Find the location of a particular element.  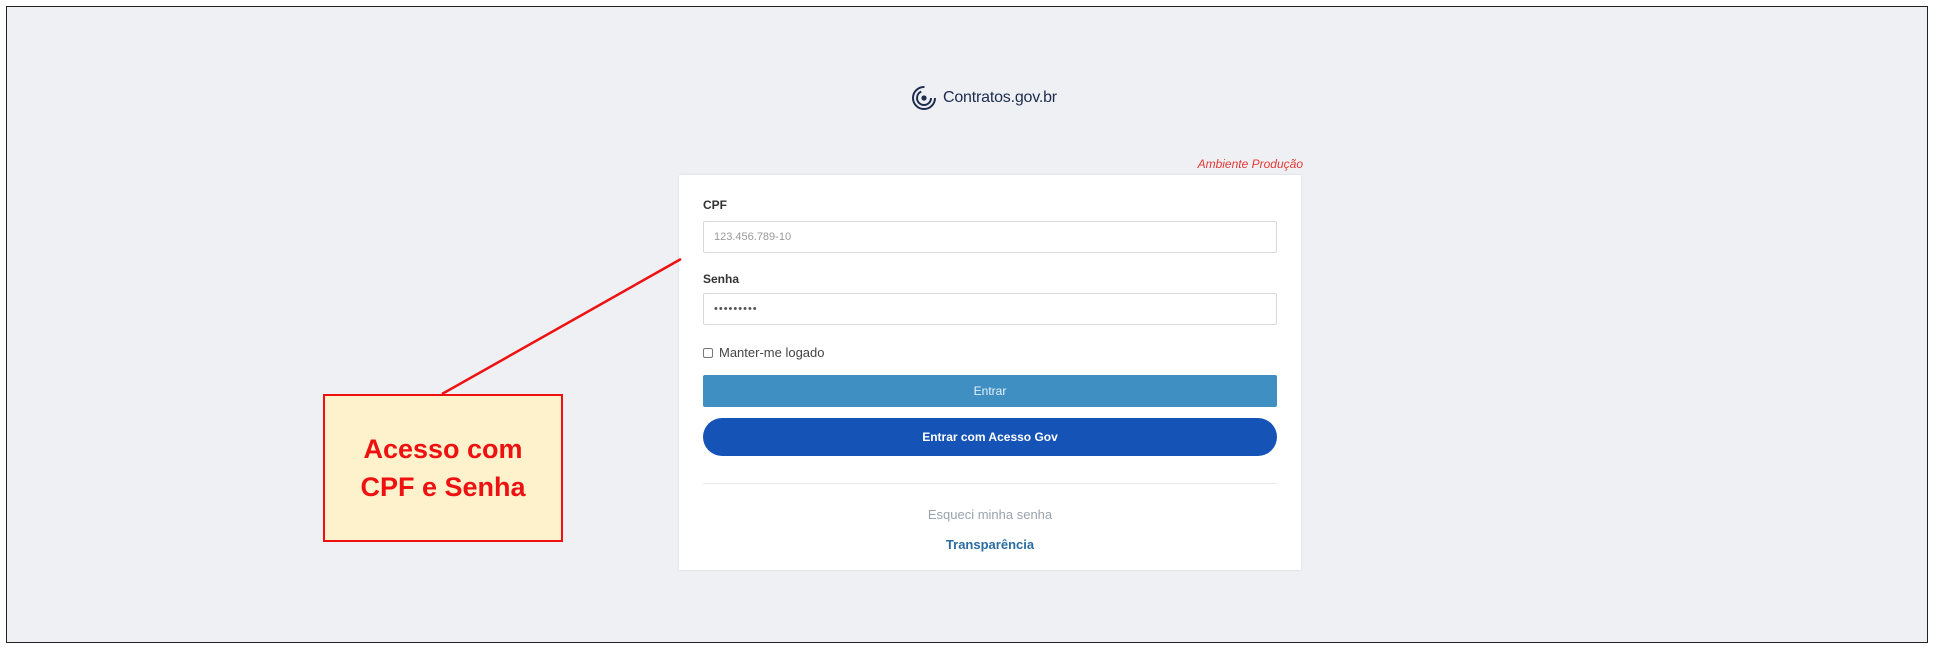

annotation-leader-line is located at coordinates (561, 326).